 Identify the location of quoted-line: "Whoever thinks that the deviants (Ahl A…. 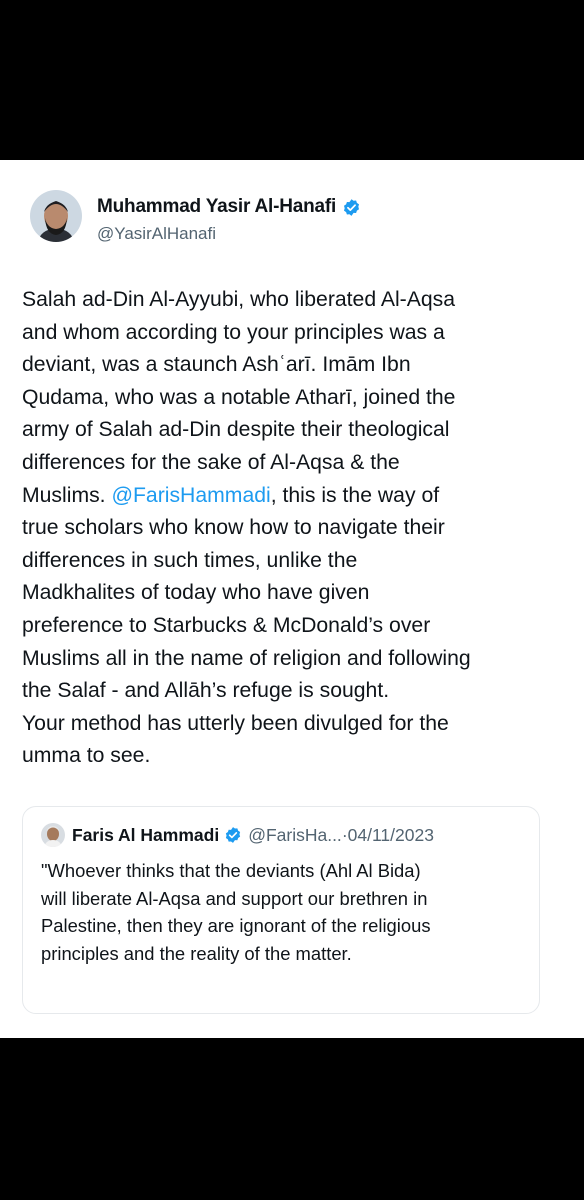
(231, 870).